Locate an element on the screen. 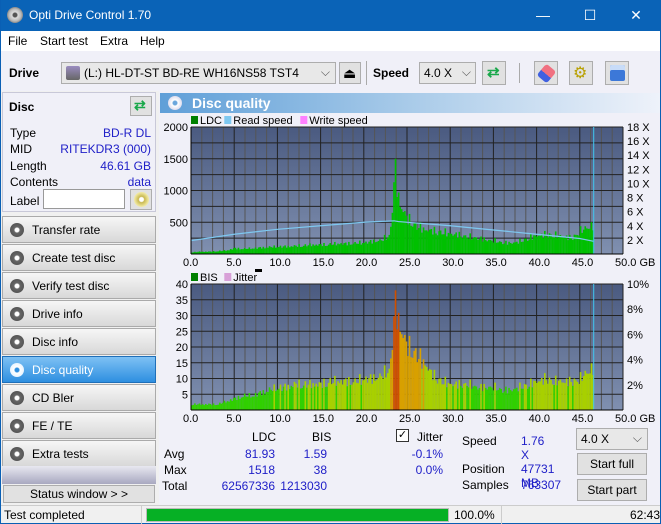  test-speed-select: 4.0 X ⌵ is located at coordinates (612, 439).